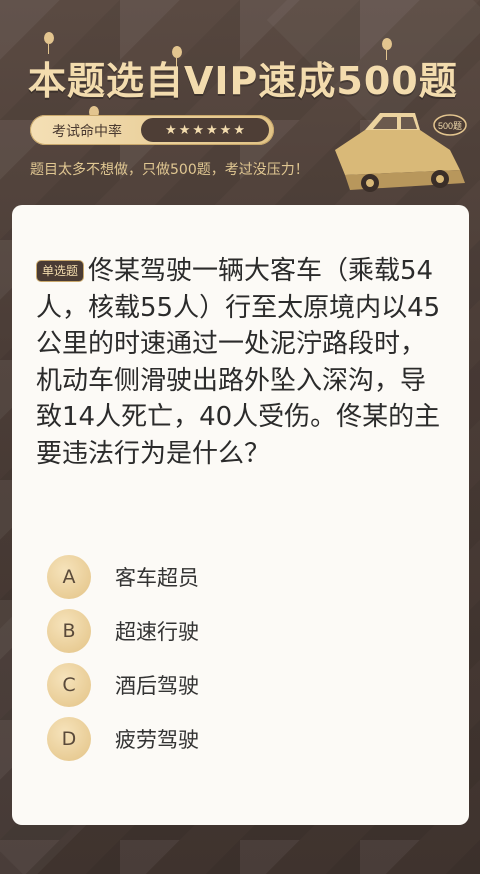 The image size is (480, 874). I want to click on hit-rate-label: 考试命中率, so click(87, 132).